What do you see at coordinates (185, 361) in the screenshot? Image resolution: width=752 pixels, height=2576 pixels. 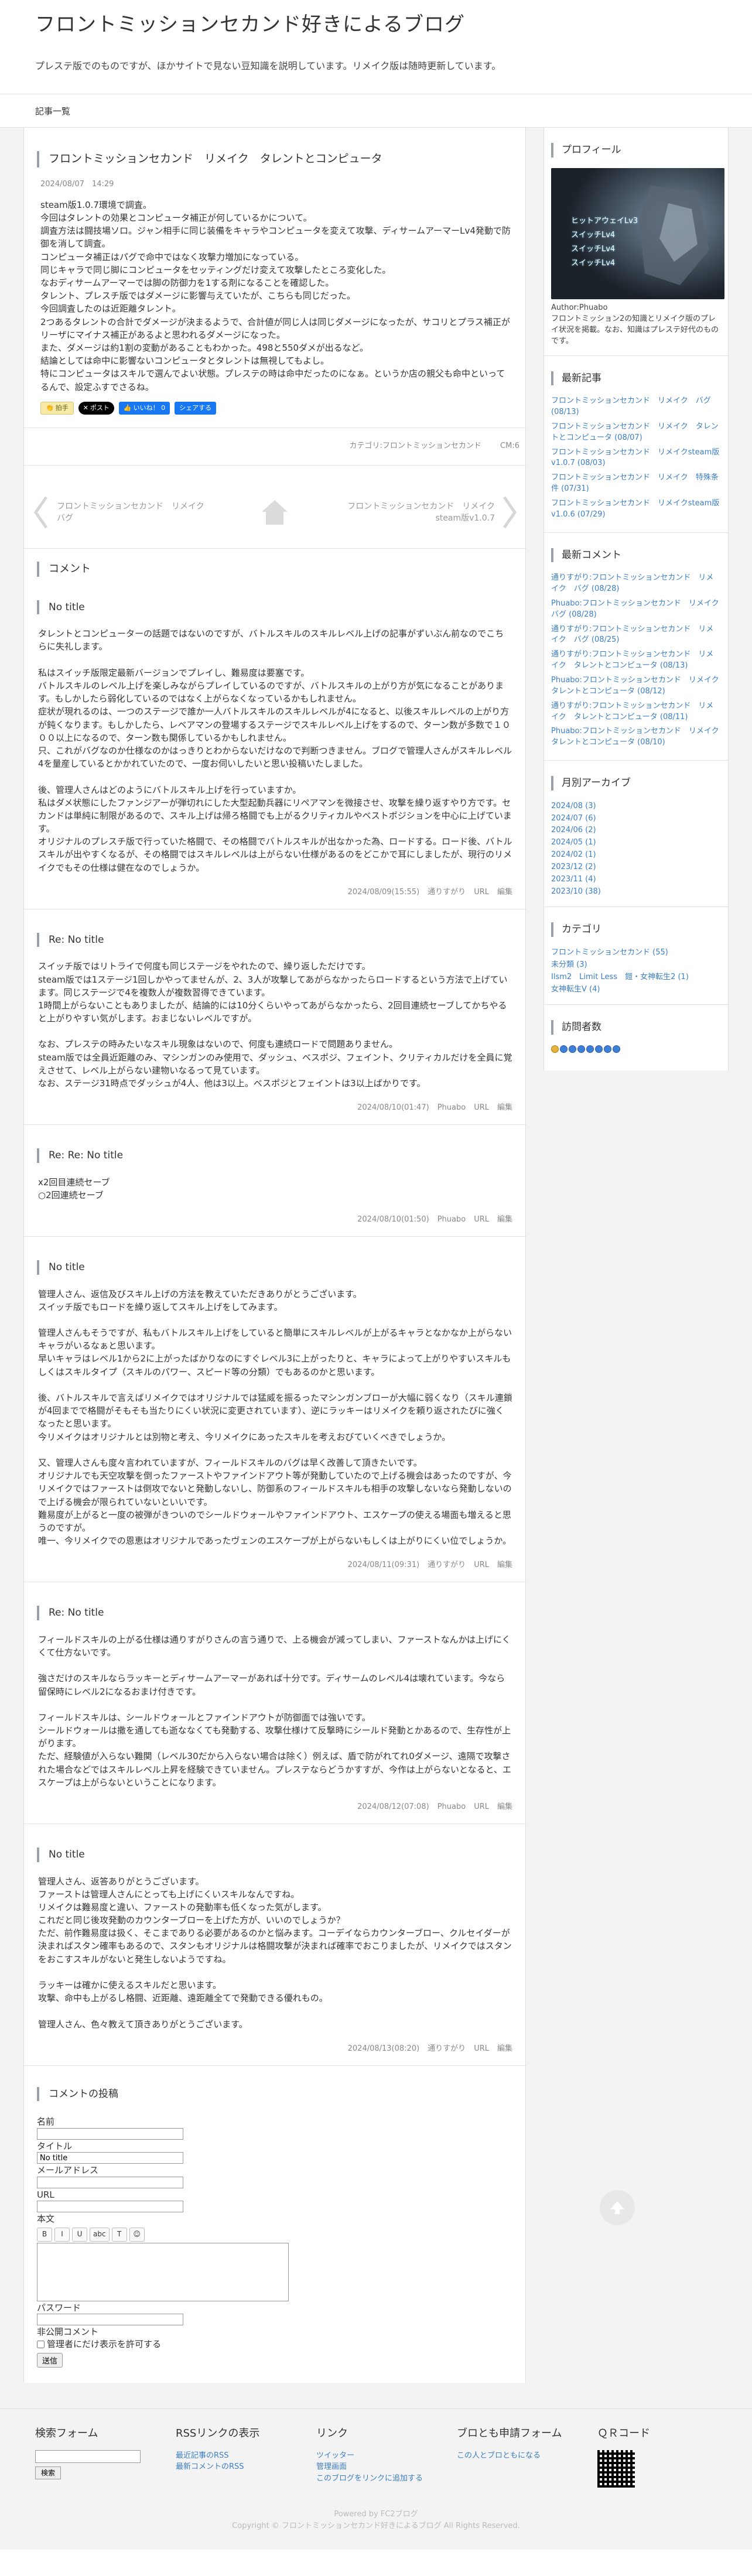 I see `entry-paragraph: 結論としては命中に影響ないコンピュータとタレントは無視してもよし。` at bounding box center [185, 361].